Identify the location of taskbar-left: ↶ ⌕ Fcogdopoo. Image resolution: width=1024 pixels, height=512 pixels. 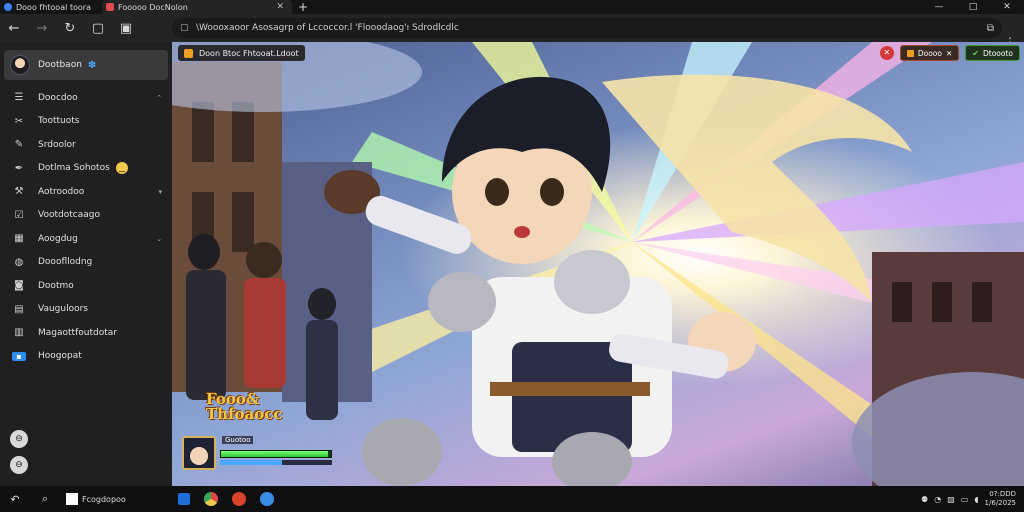
(86, 499).